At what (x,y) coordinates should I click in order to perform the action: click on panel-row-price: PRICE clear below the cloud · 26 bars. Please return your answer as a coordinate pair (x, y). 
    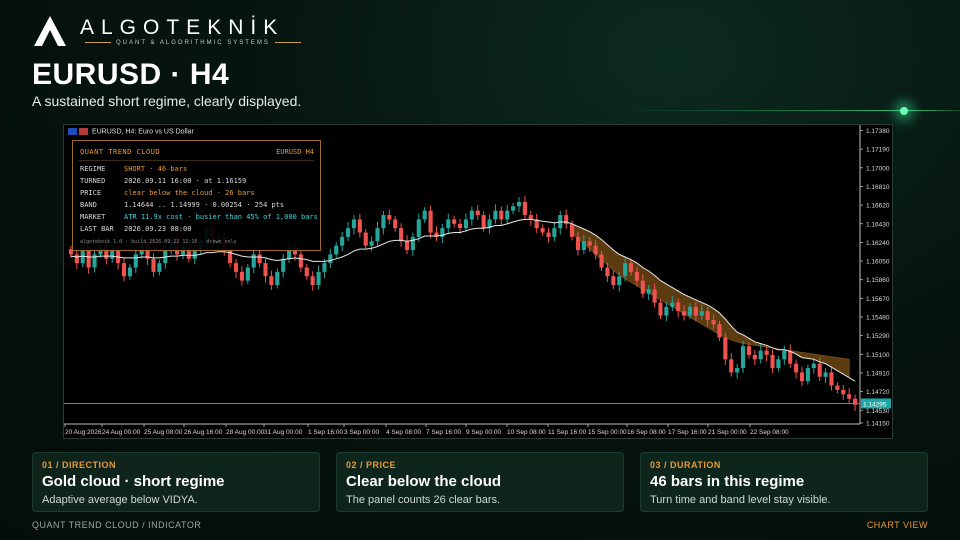
    Looking at the image, I should click on (167, 193).